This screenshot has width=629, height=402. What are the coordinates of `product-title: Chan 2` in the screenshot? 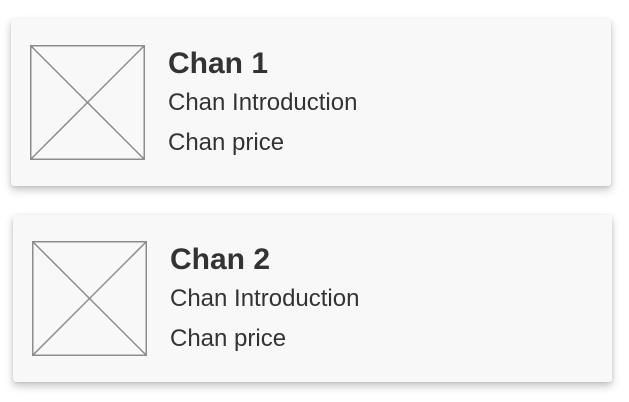 It's located at (386, 260).